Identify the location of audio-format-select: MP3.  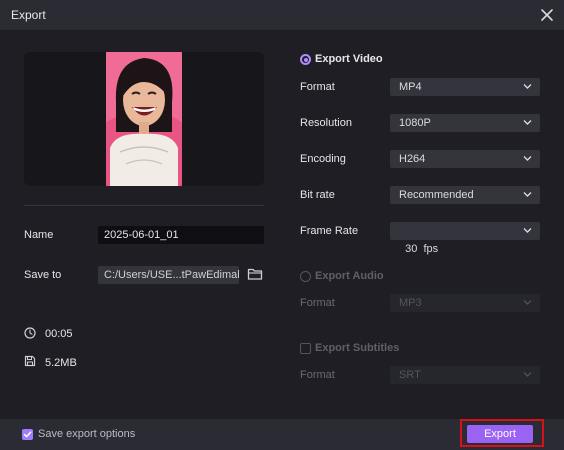
(465, 303).